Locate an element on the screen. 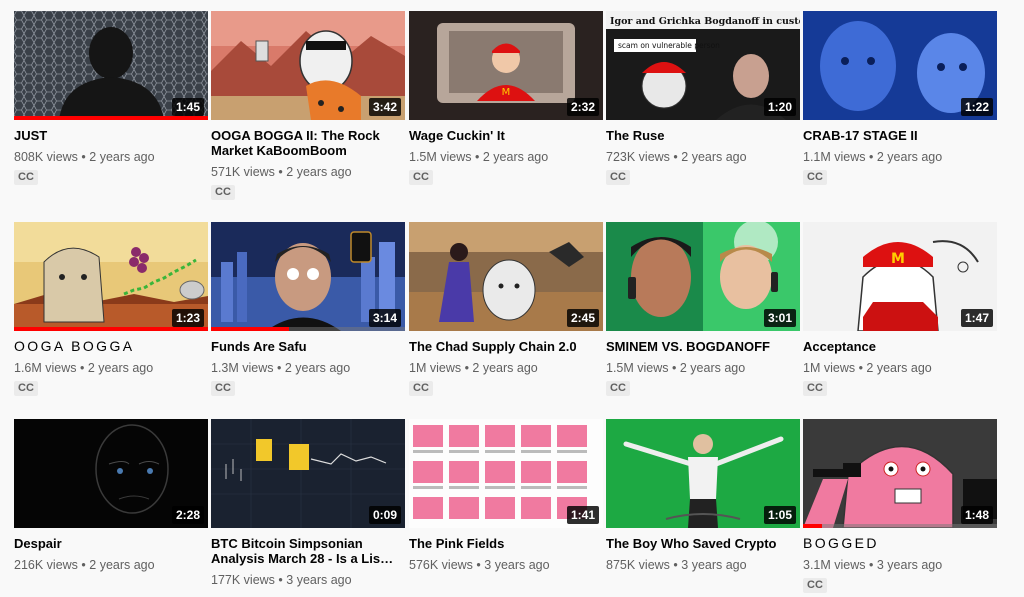 The image size is (1024, 597). duration-badge: 2:28 is located at coordinates (187, 515).